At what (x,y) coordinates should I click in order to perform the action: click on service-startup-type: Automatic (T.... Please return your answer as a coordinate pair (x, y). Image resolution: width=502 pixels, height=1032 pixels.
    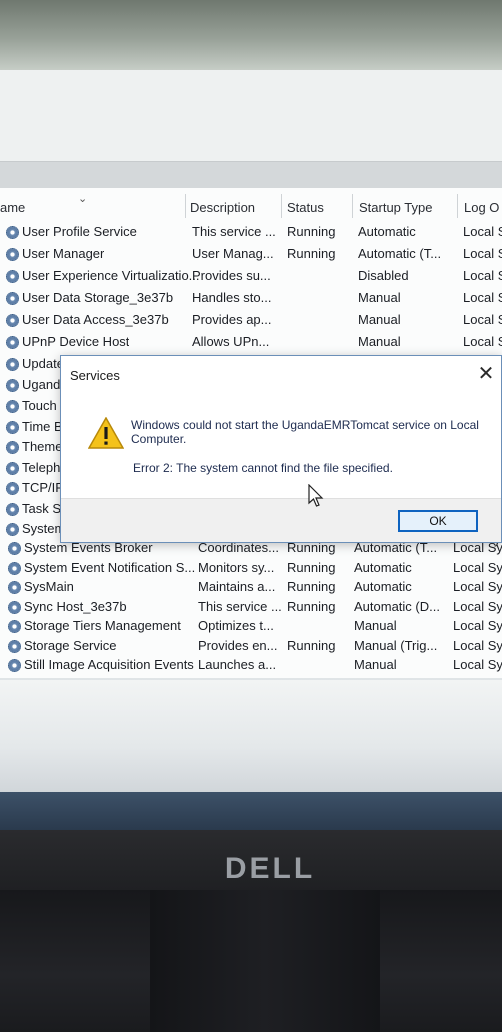
    Looking at the image, I should click on (400, 253).